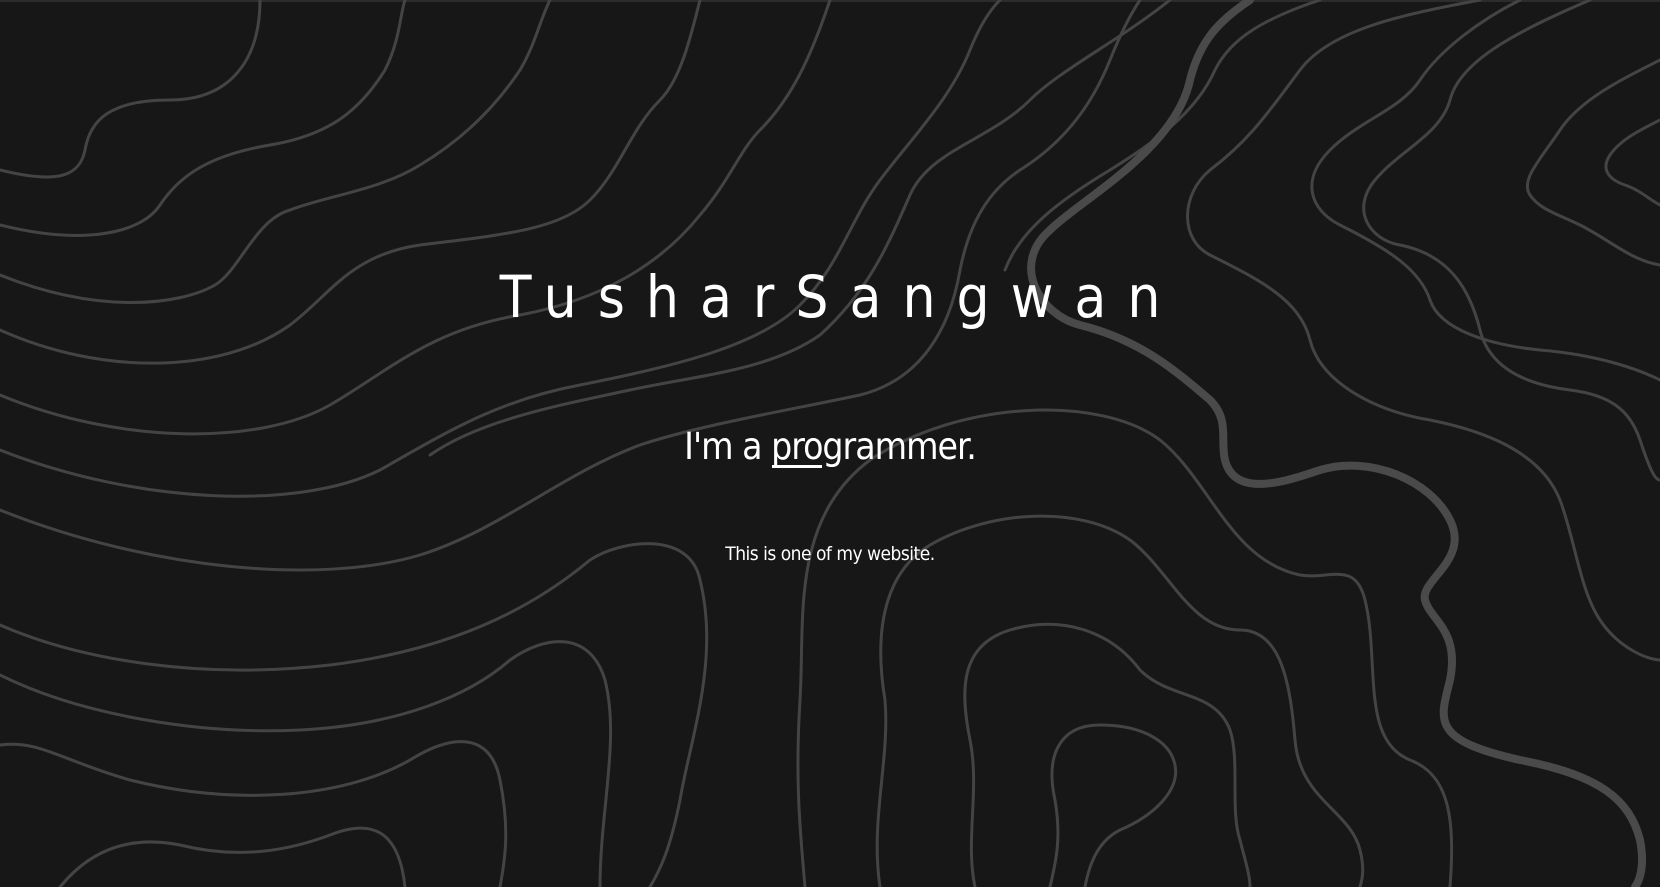 The width and height of the screenshot is (1660, 887). Describe the element at coordinates (874, 446) in the screenshot. I see `typed-text: programmer.` at that location.